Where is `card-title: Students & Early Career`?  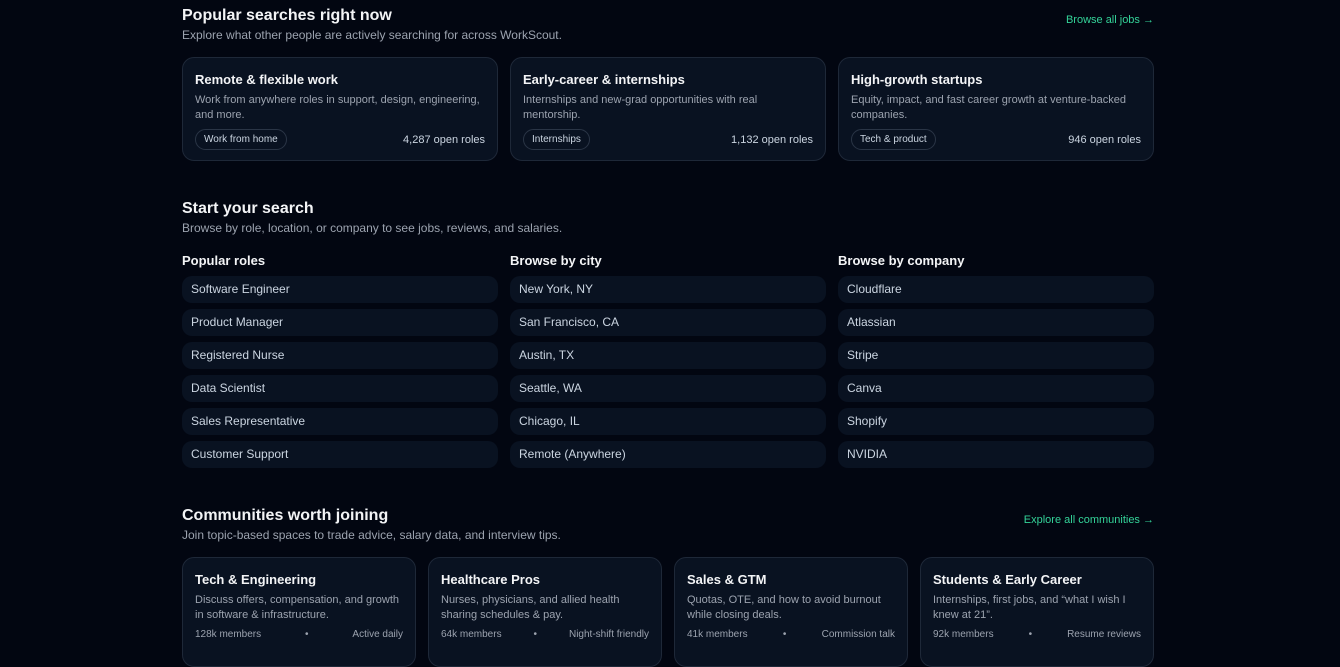 card-title: Students & Early Career is located at coordinates (1007, 579).